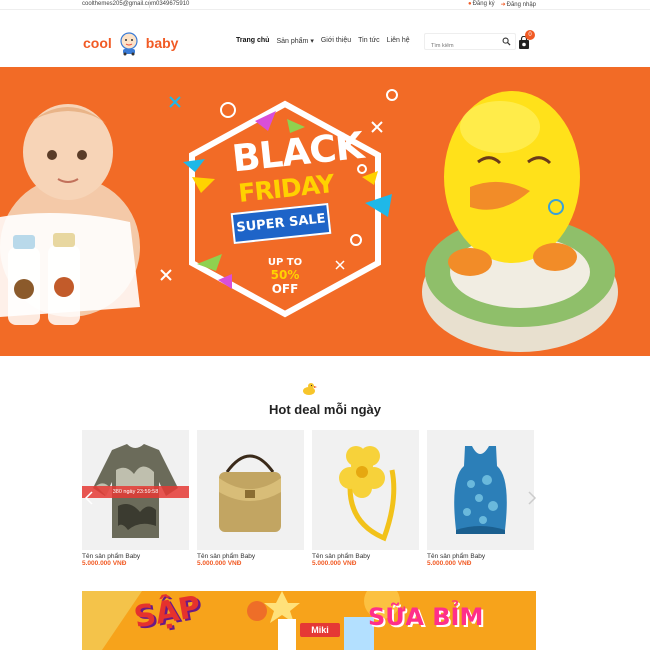  I want to click on search-icon, so click(506, 41).